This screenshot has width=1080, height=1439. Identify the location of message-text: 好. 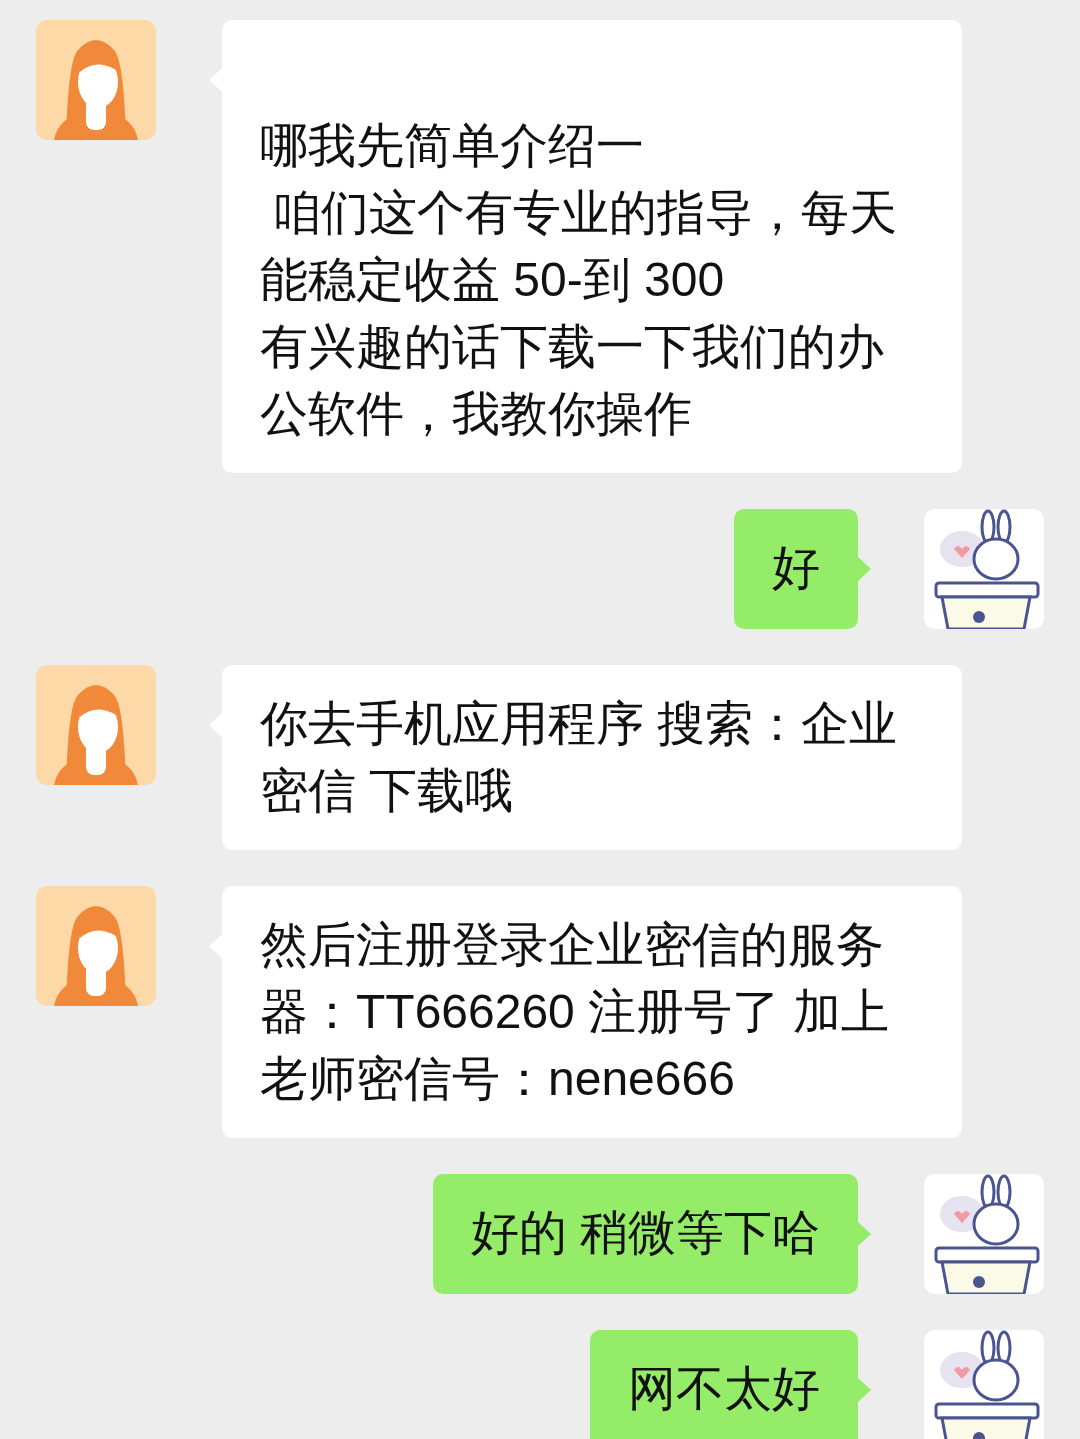
(796, 568).